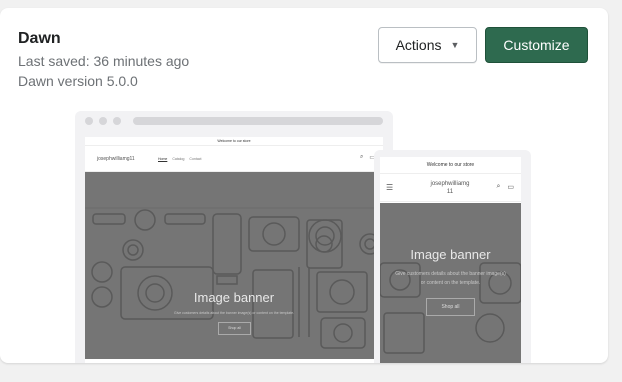  Describe the element at coordinates (390, 187) in the screenshot. I see `menu-icon: ☰` at that location.